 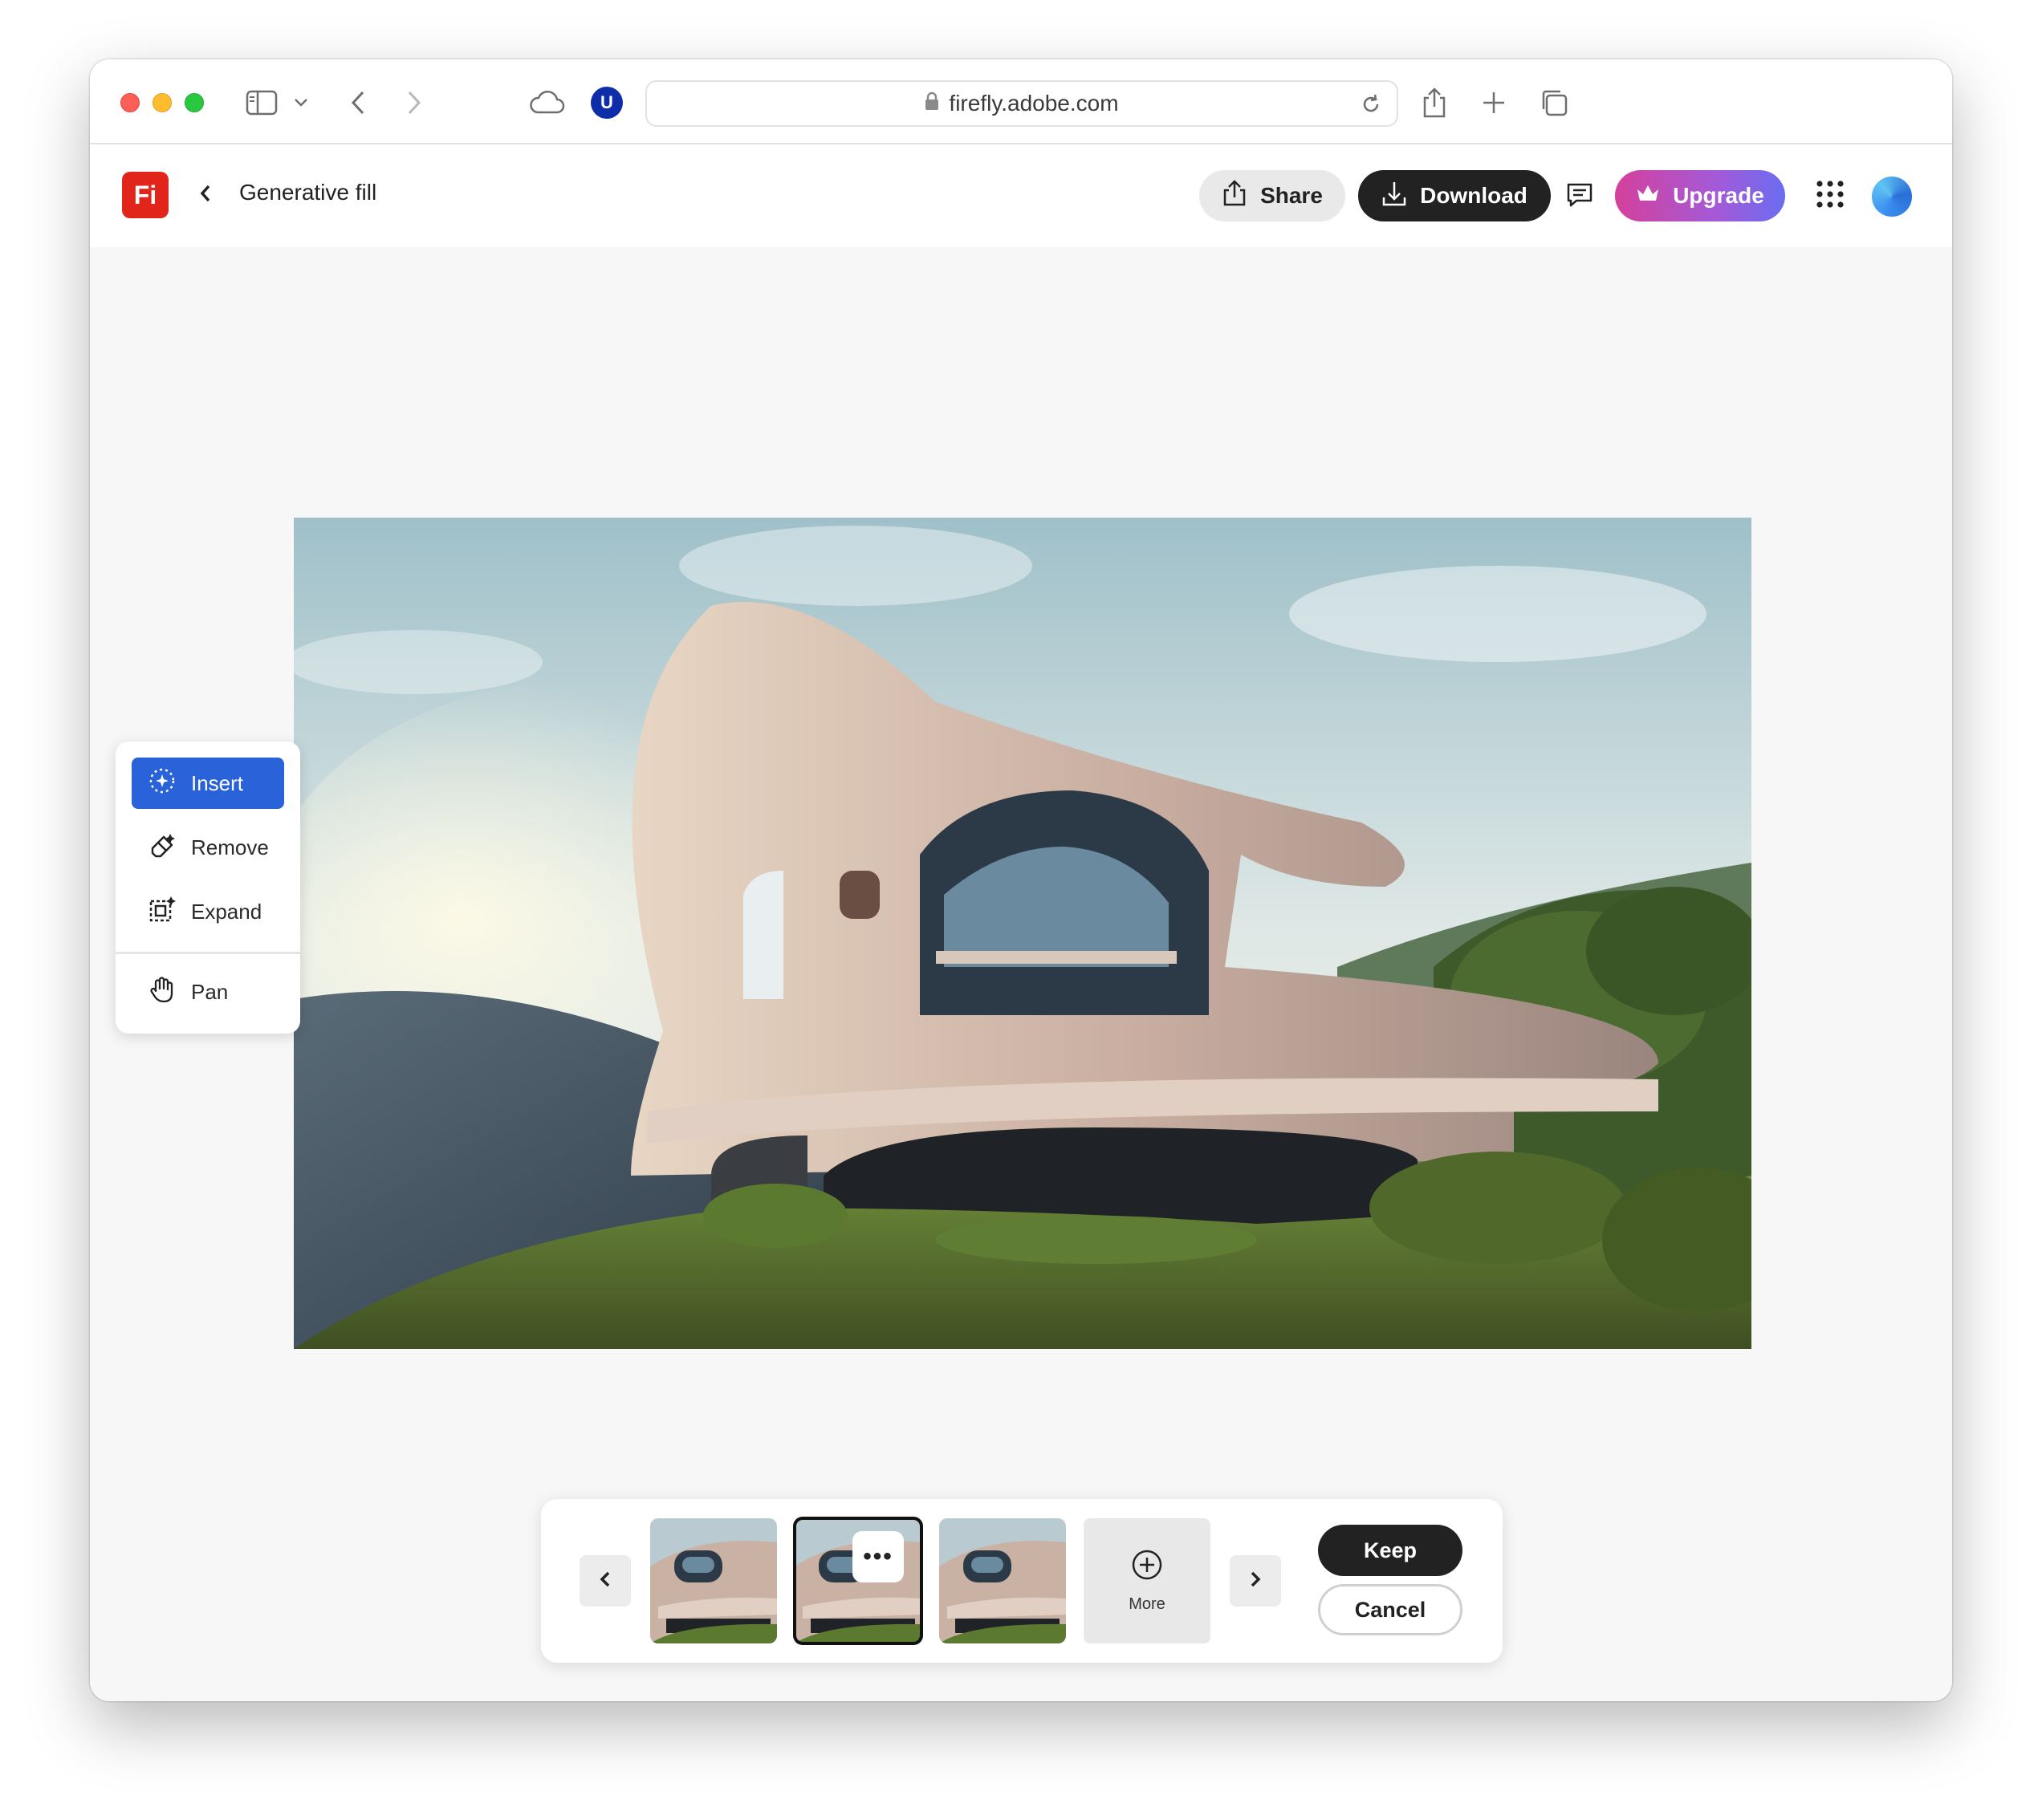 I want to click on share-button: Share, so click(x=1272, y=195).